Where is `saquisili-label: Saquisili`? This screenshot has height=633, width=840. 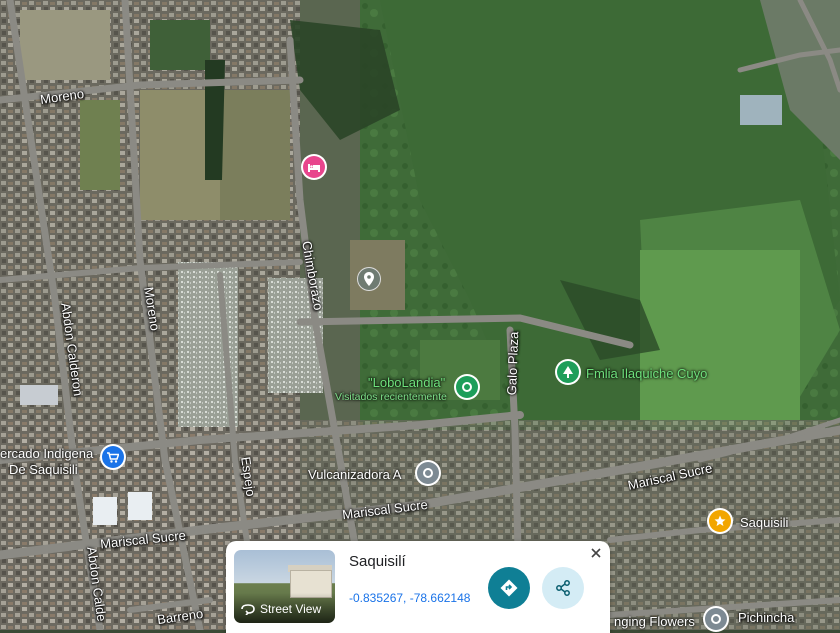
saquisili-label: Saquisili is located at coordinates (764, 522).